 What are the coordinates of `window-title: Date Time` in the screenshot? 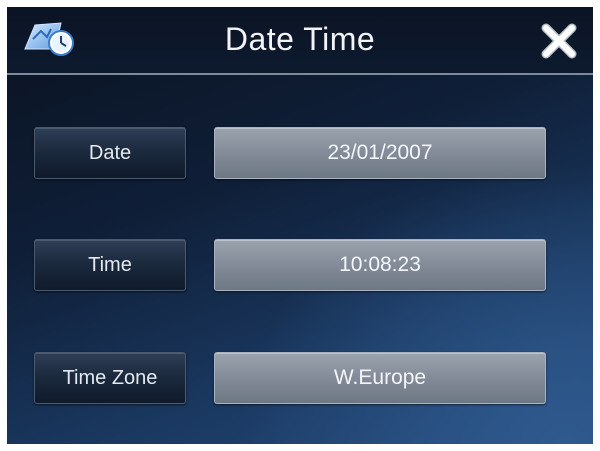 It's located at (300, 39).